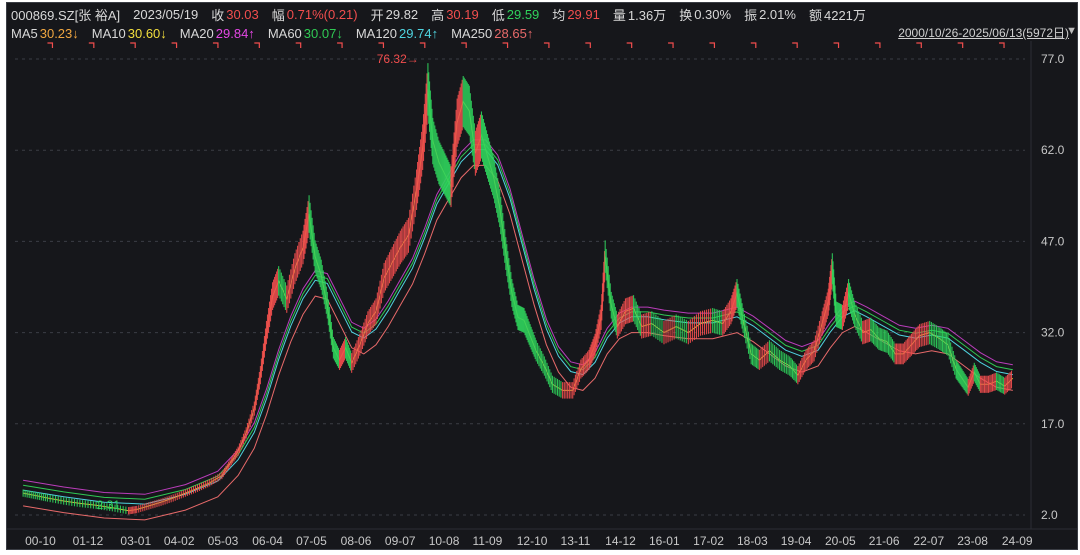 The width and height of the screenshot is (1080, 555). Describe the element at coordinates (1053, 424) in the screenshot. I see `y-tick-label: 17.0` at that location.